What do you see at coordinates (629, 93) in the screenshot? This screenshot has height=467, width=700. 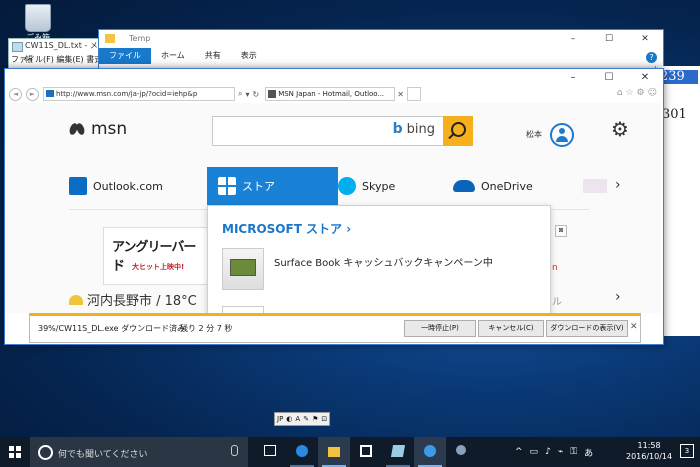 I see `favorites-icon: ☆` at bounding box center [629, 93].